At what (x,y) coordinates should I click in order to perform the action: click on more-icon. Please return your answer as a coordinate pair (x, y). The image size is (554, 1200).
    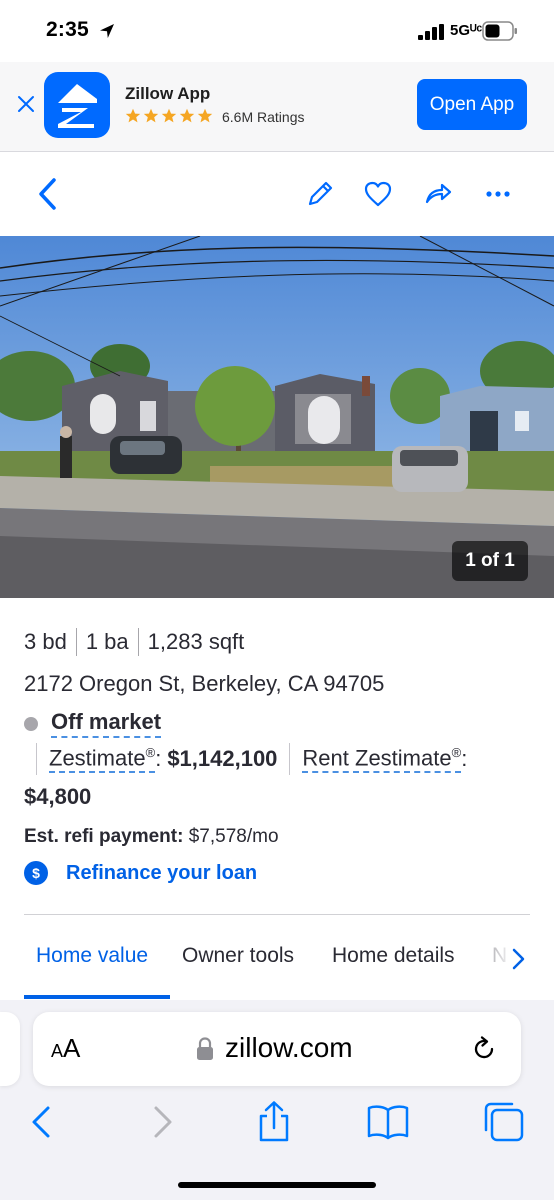
    Looking at the image, I should click on (498, 194).